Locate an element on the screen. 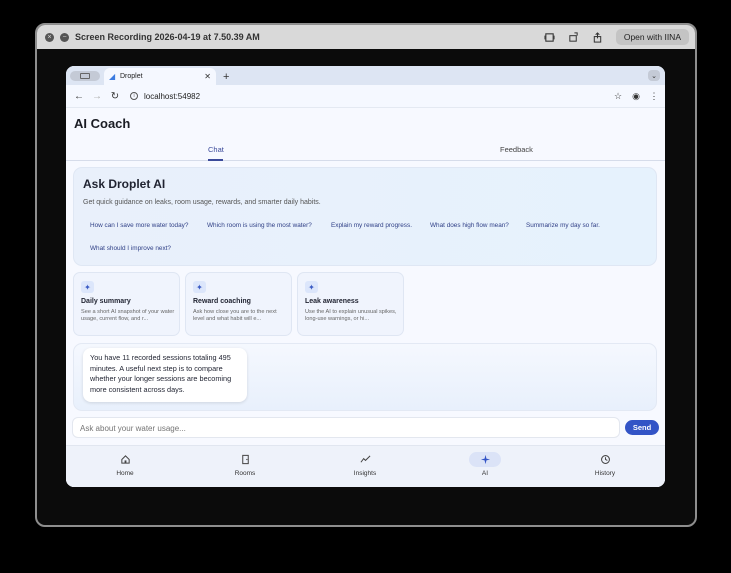  segment-tabs: Chat Feedback is located at coordinates (365, 149).